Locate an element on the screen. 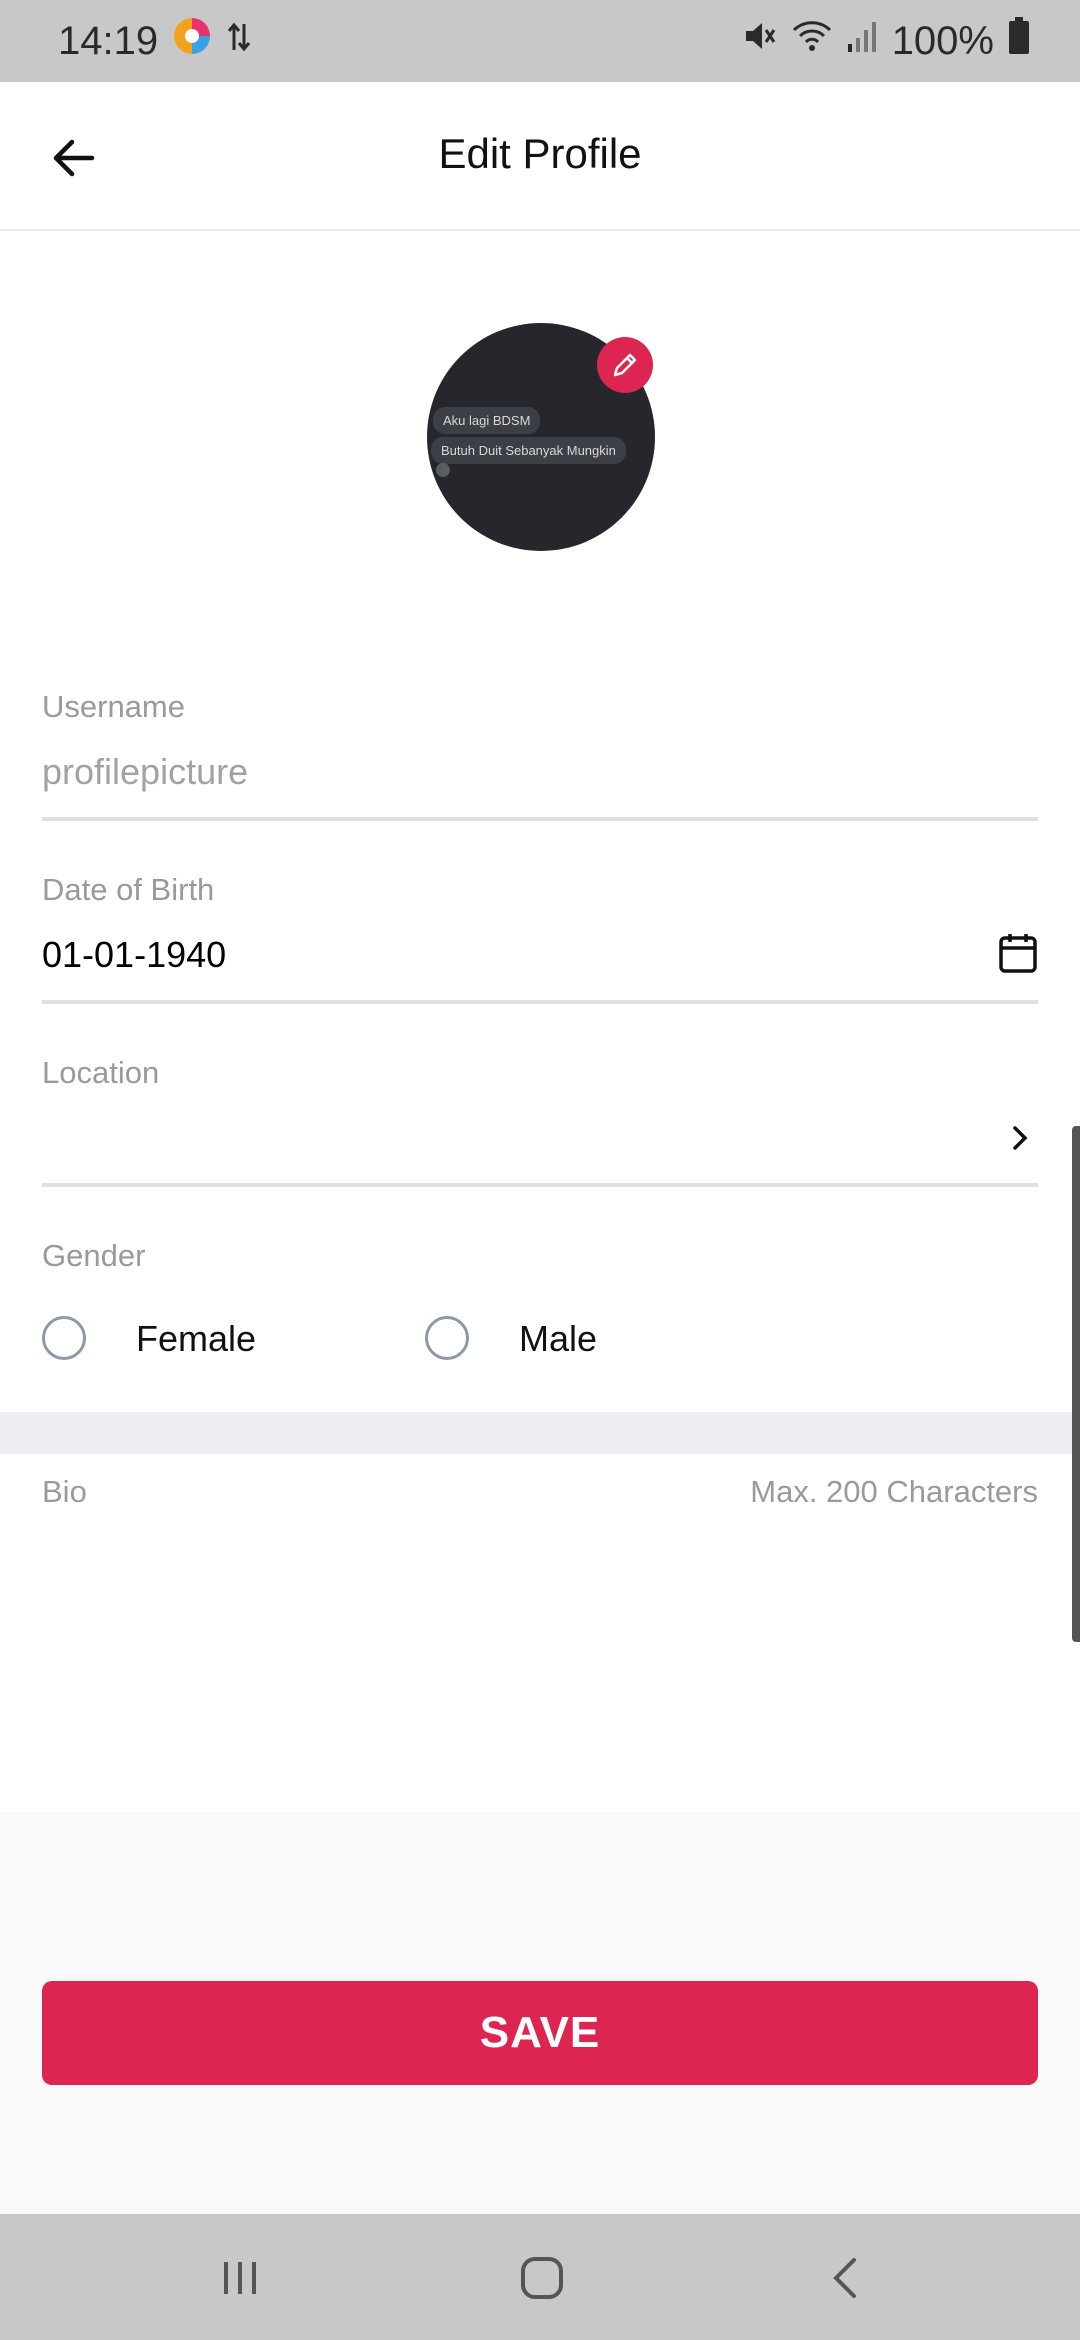 The image size is (1080, 2340). back-nav-button is located at coordinates (845, 2278).